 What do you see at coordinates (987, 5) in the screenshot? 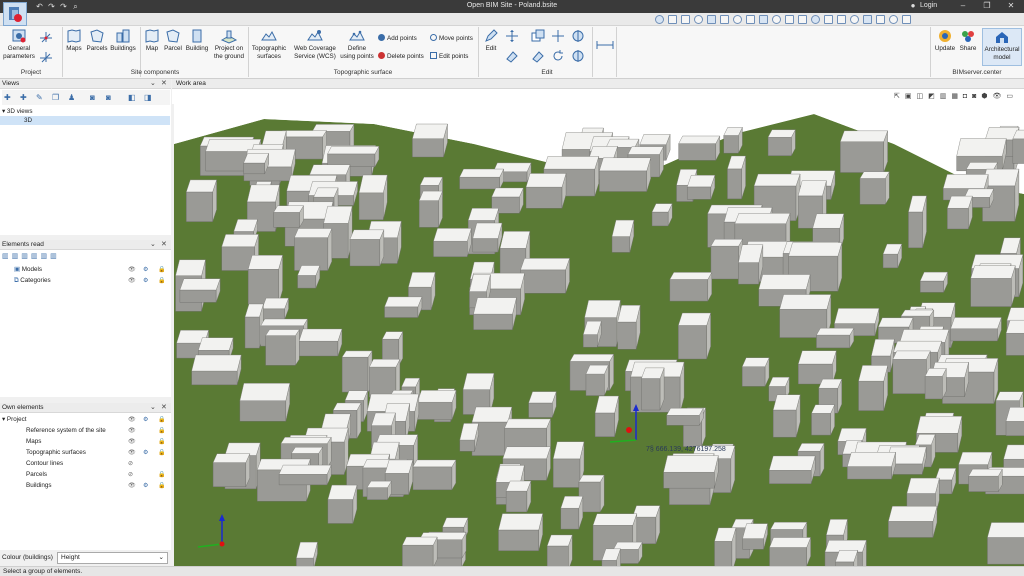
I see `restore-icon: ❐` at bounding box center [987, 5].